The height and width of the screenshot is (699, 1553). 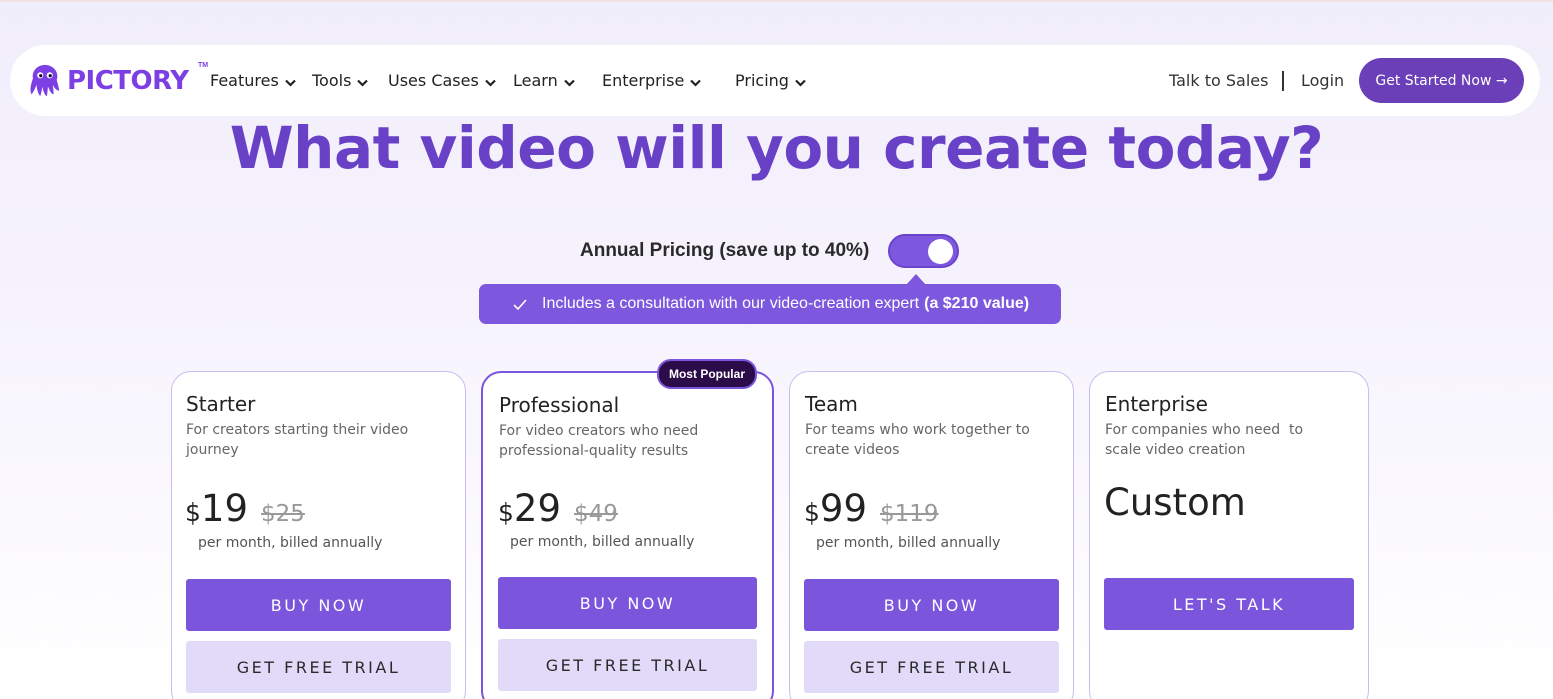 I want to click on talk-to-sales-link: Talk to Sales, so click(x=1218, y=80).